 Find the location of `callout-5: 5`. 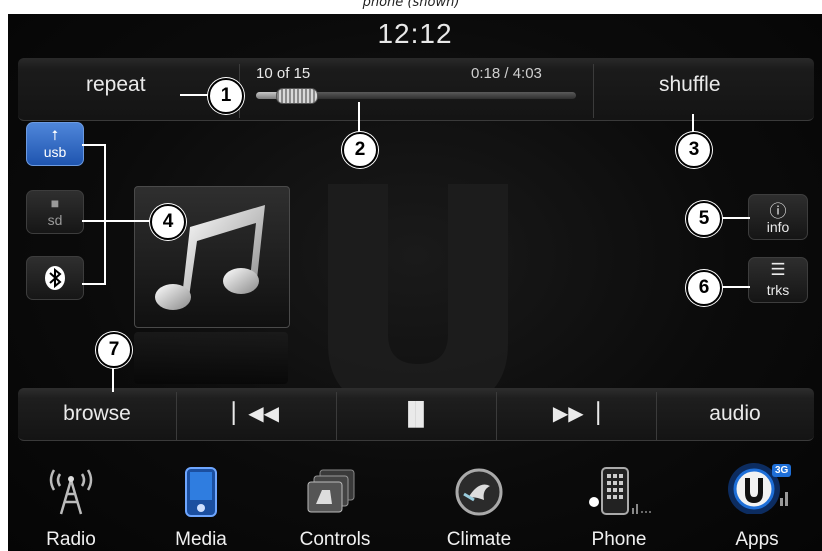

callout-5: 5 is located at coordinates (704, 219).